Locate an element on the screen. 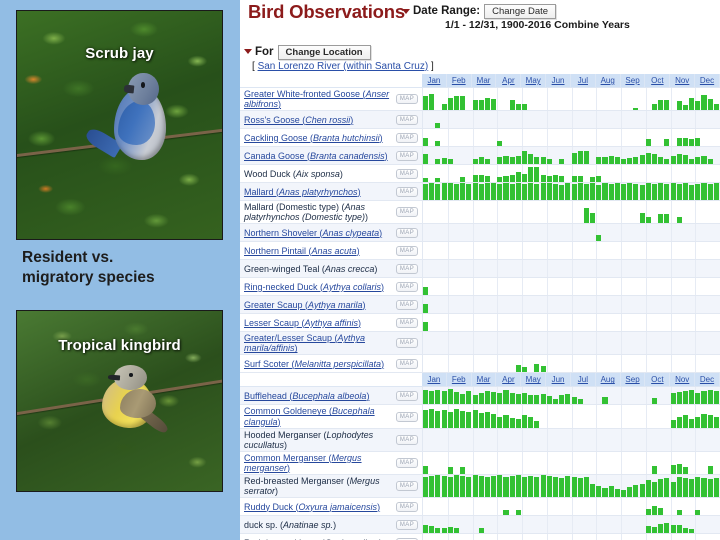  location-link: San Lorenzo River (within Santa Cruz) is located at coordinates (343, 66).